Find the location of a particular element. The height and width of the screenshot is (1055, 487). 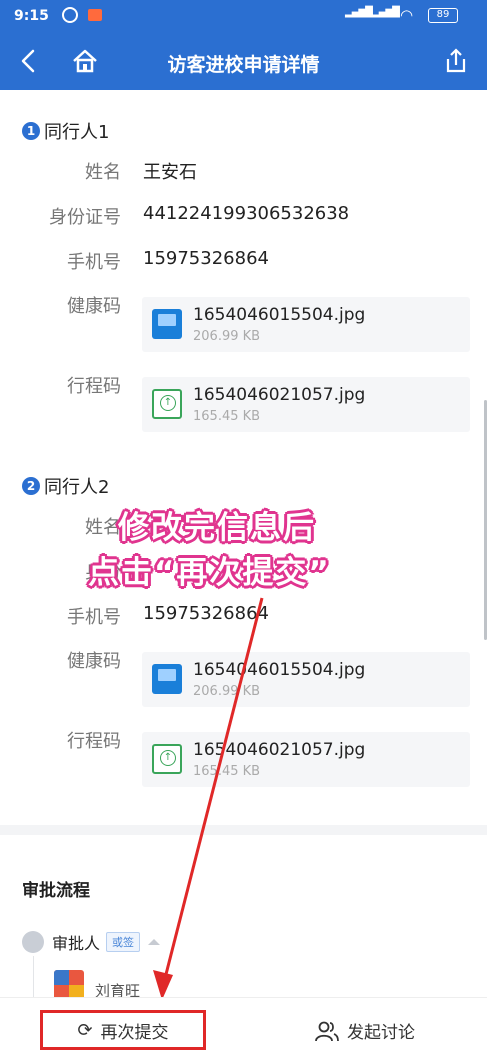

annotation-line-1: 修改完信息后 is located at coordinates (217, 528).